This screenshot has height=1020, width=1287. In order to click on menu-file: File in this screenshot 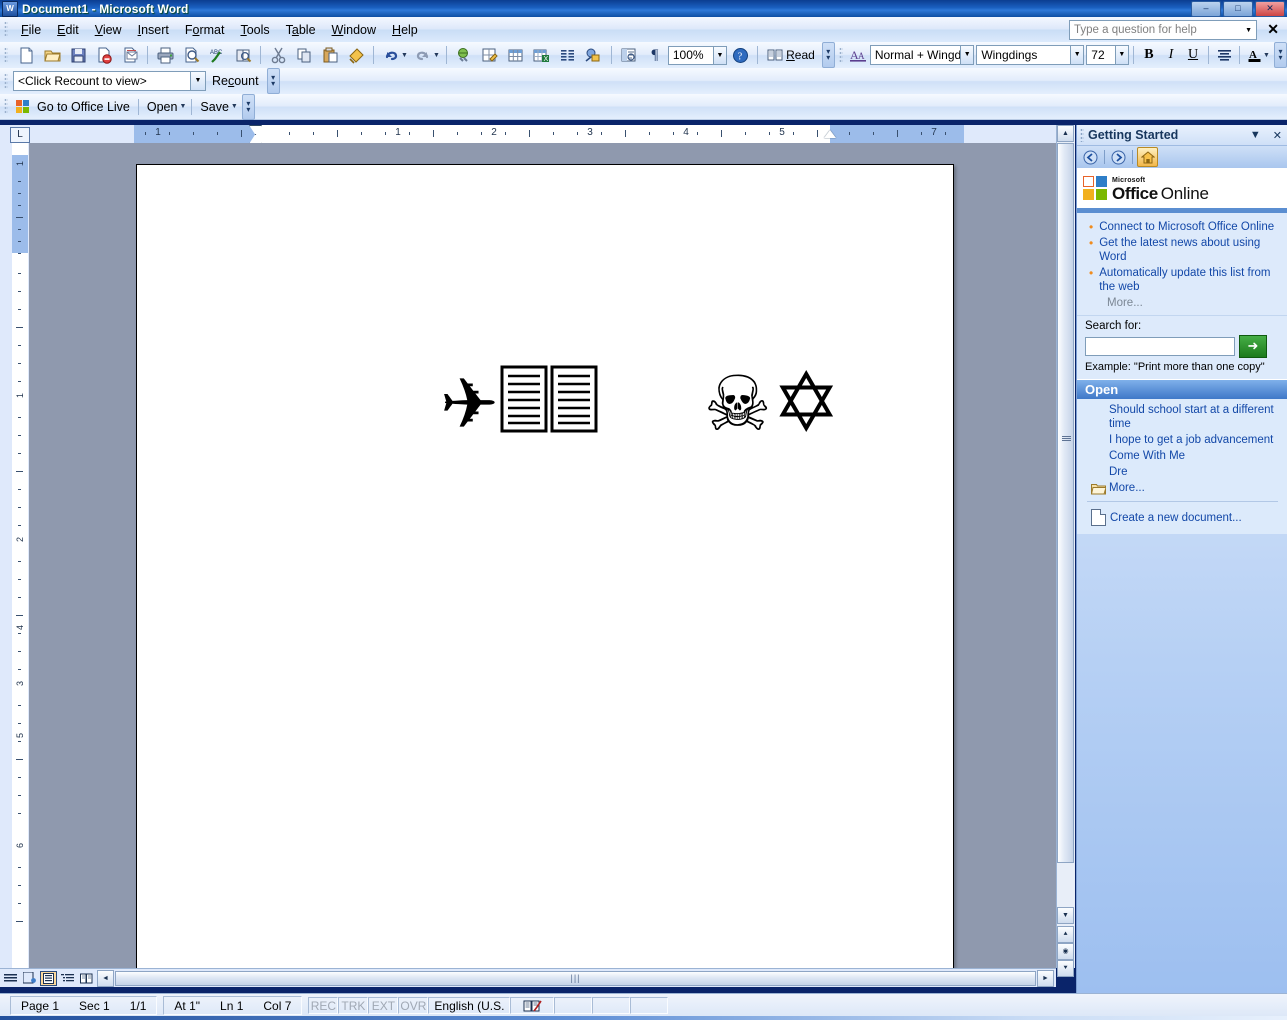, I will do `click(31, 30)`.